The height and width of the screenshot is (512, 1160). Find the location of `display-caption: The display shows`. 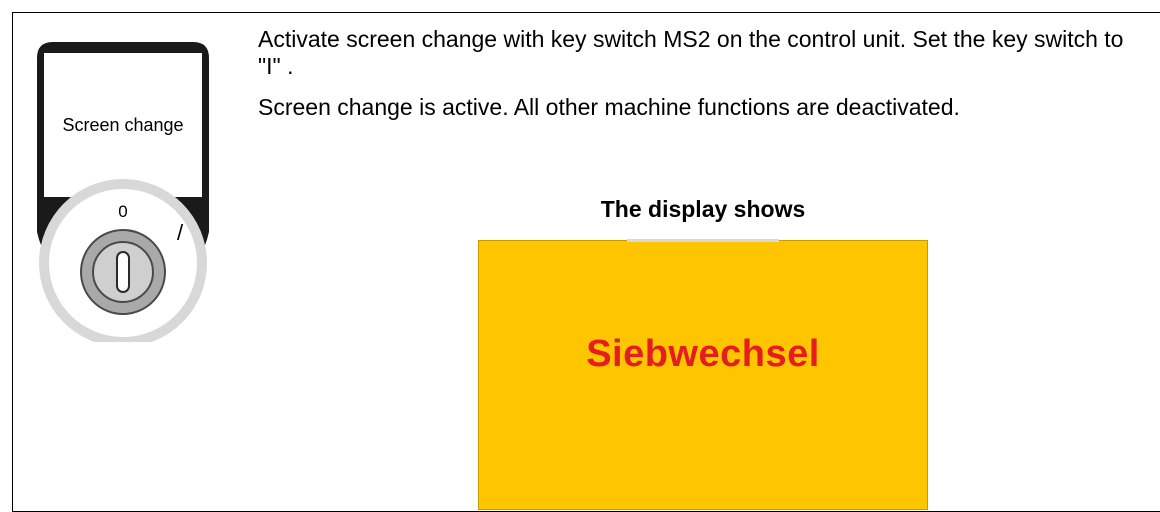

display-caption: The display shows is located at coordinates (703, 209).